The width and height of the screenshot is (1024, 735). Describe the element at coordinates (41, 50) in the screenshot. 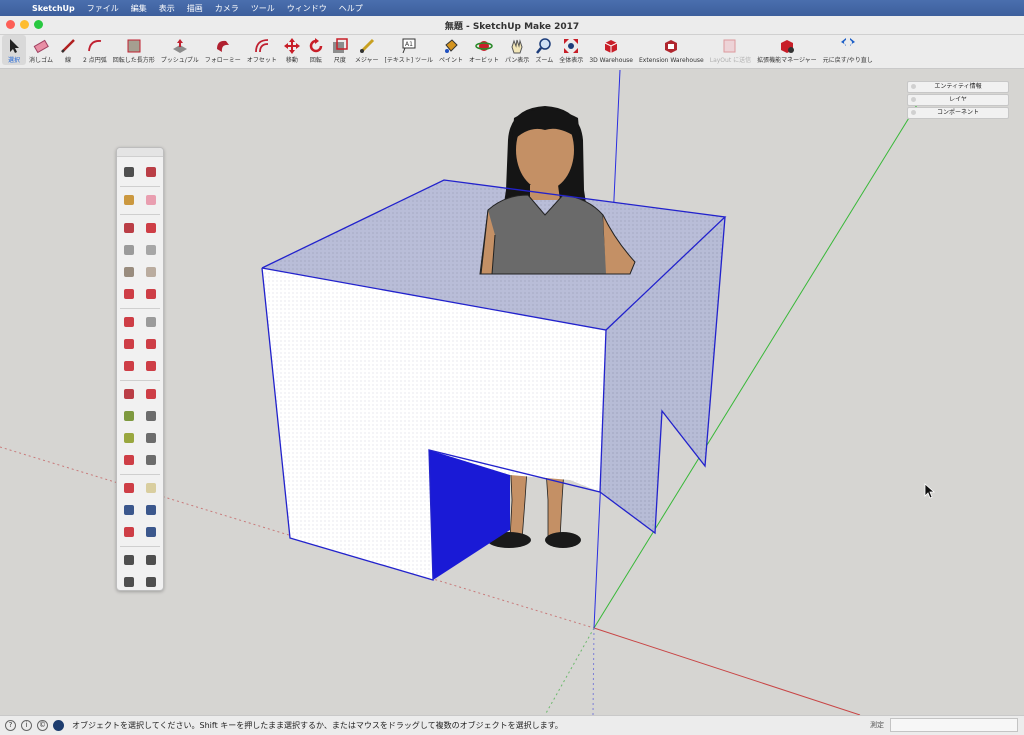

I see `toolbar-eraser-button: 消しゴム` at that location.